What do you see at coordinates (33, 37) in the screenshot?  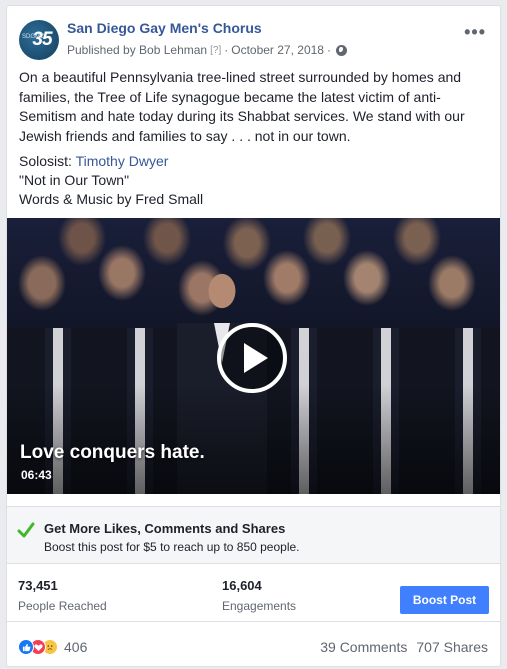 I see `avatar-subtext: SDGMC` at bounding box center [33, 37].